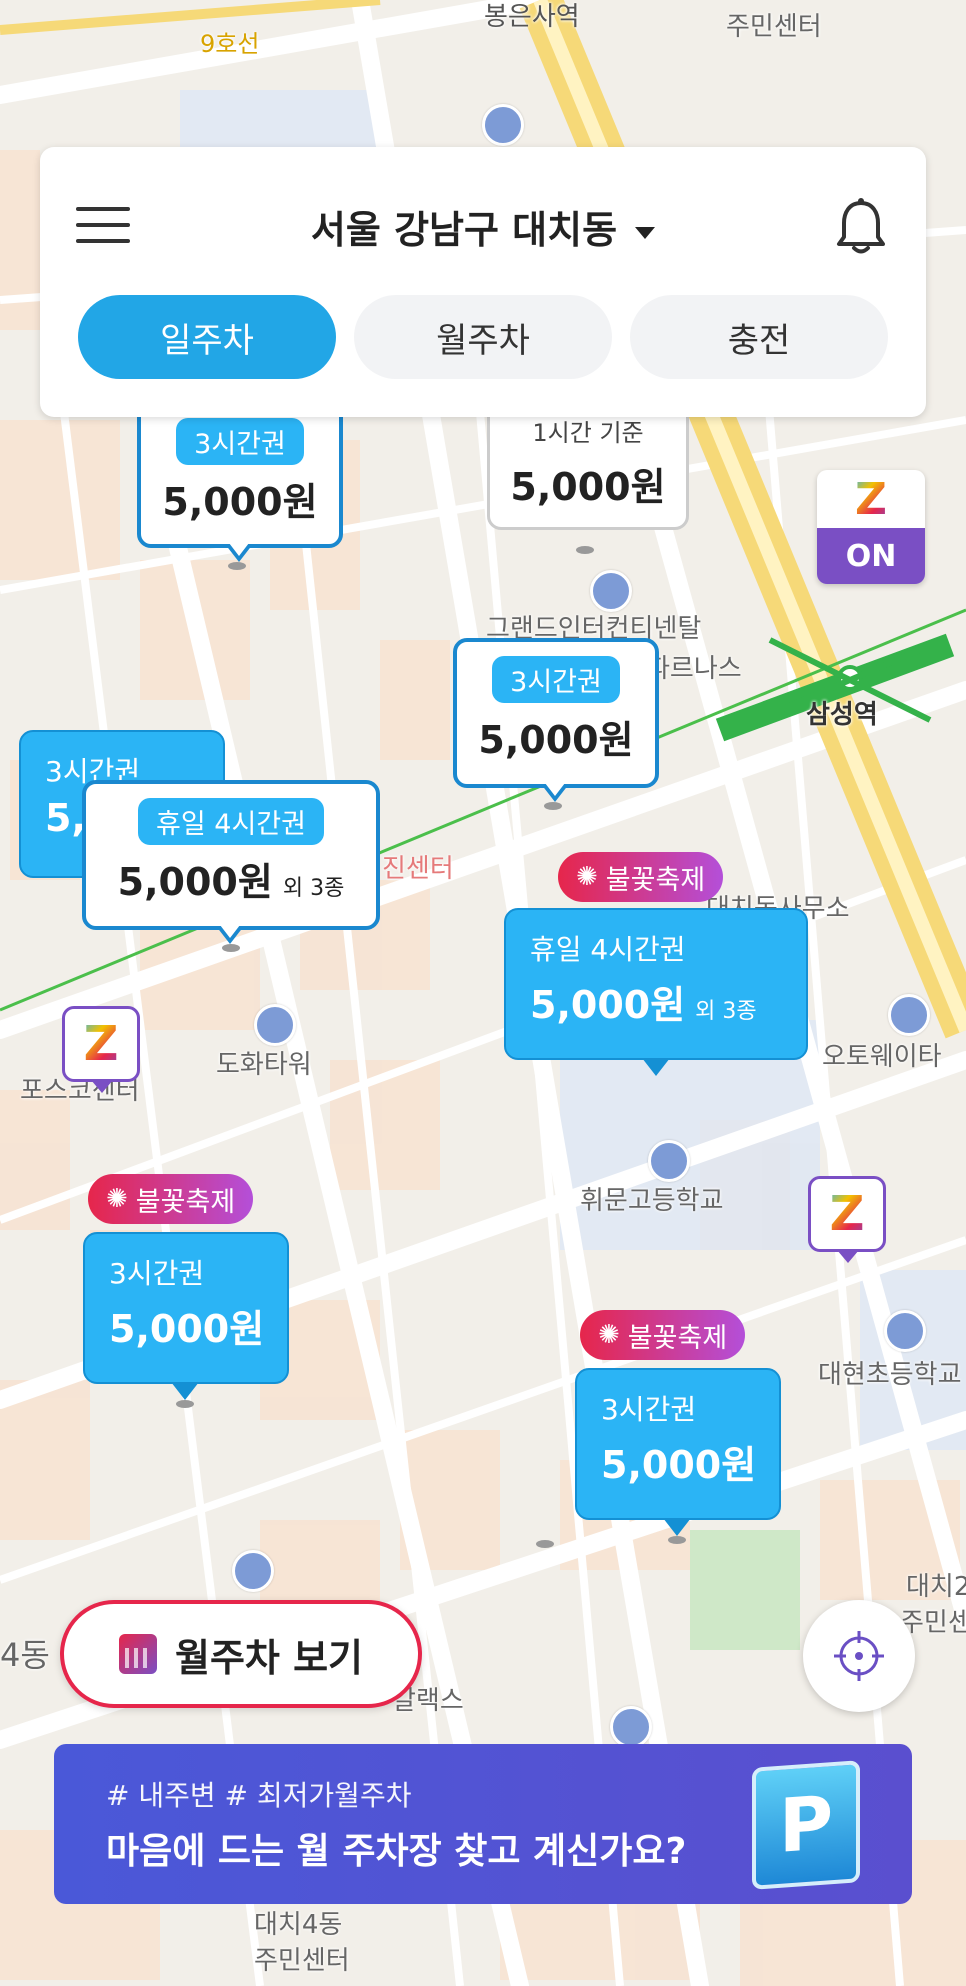  What do you see at coordinates (25, 1655) in the screenshot?
I see `map-label-neighborhood: 4동` at bounding box center [25, 1655].